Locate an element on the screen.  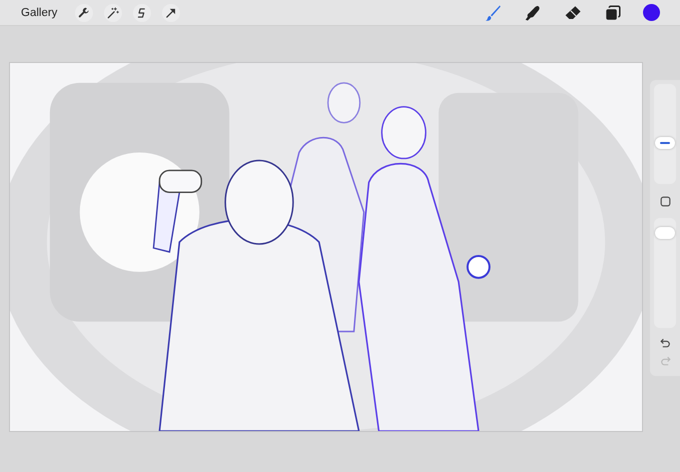
smudge-icon is located at coordinates (533, 13).